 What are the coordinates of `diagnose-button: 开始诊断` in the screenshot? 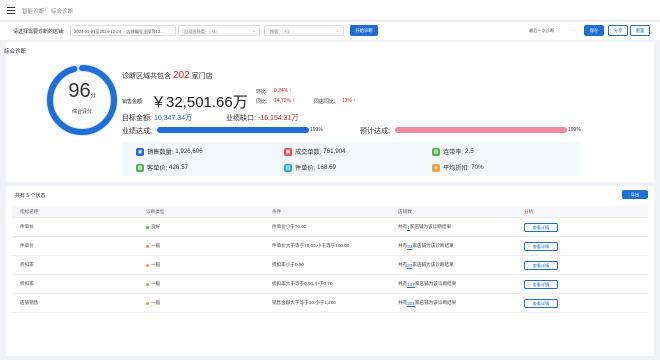 It's located at (364, 30).